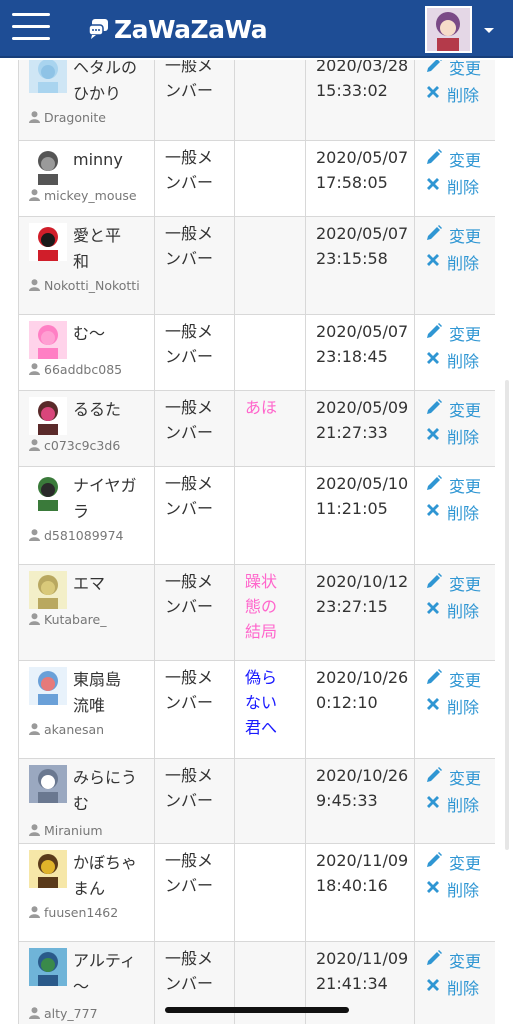 Image resolution: width=513 pixels, height=1024 pixels. What do you see at coordinates (74, 729) in the screenshot?
I see `user-id-text: akanesan` at bounding box center [74, 729].